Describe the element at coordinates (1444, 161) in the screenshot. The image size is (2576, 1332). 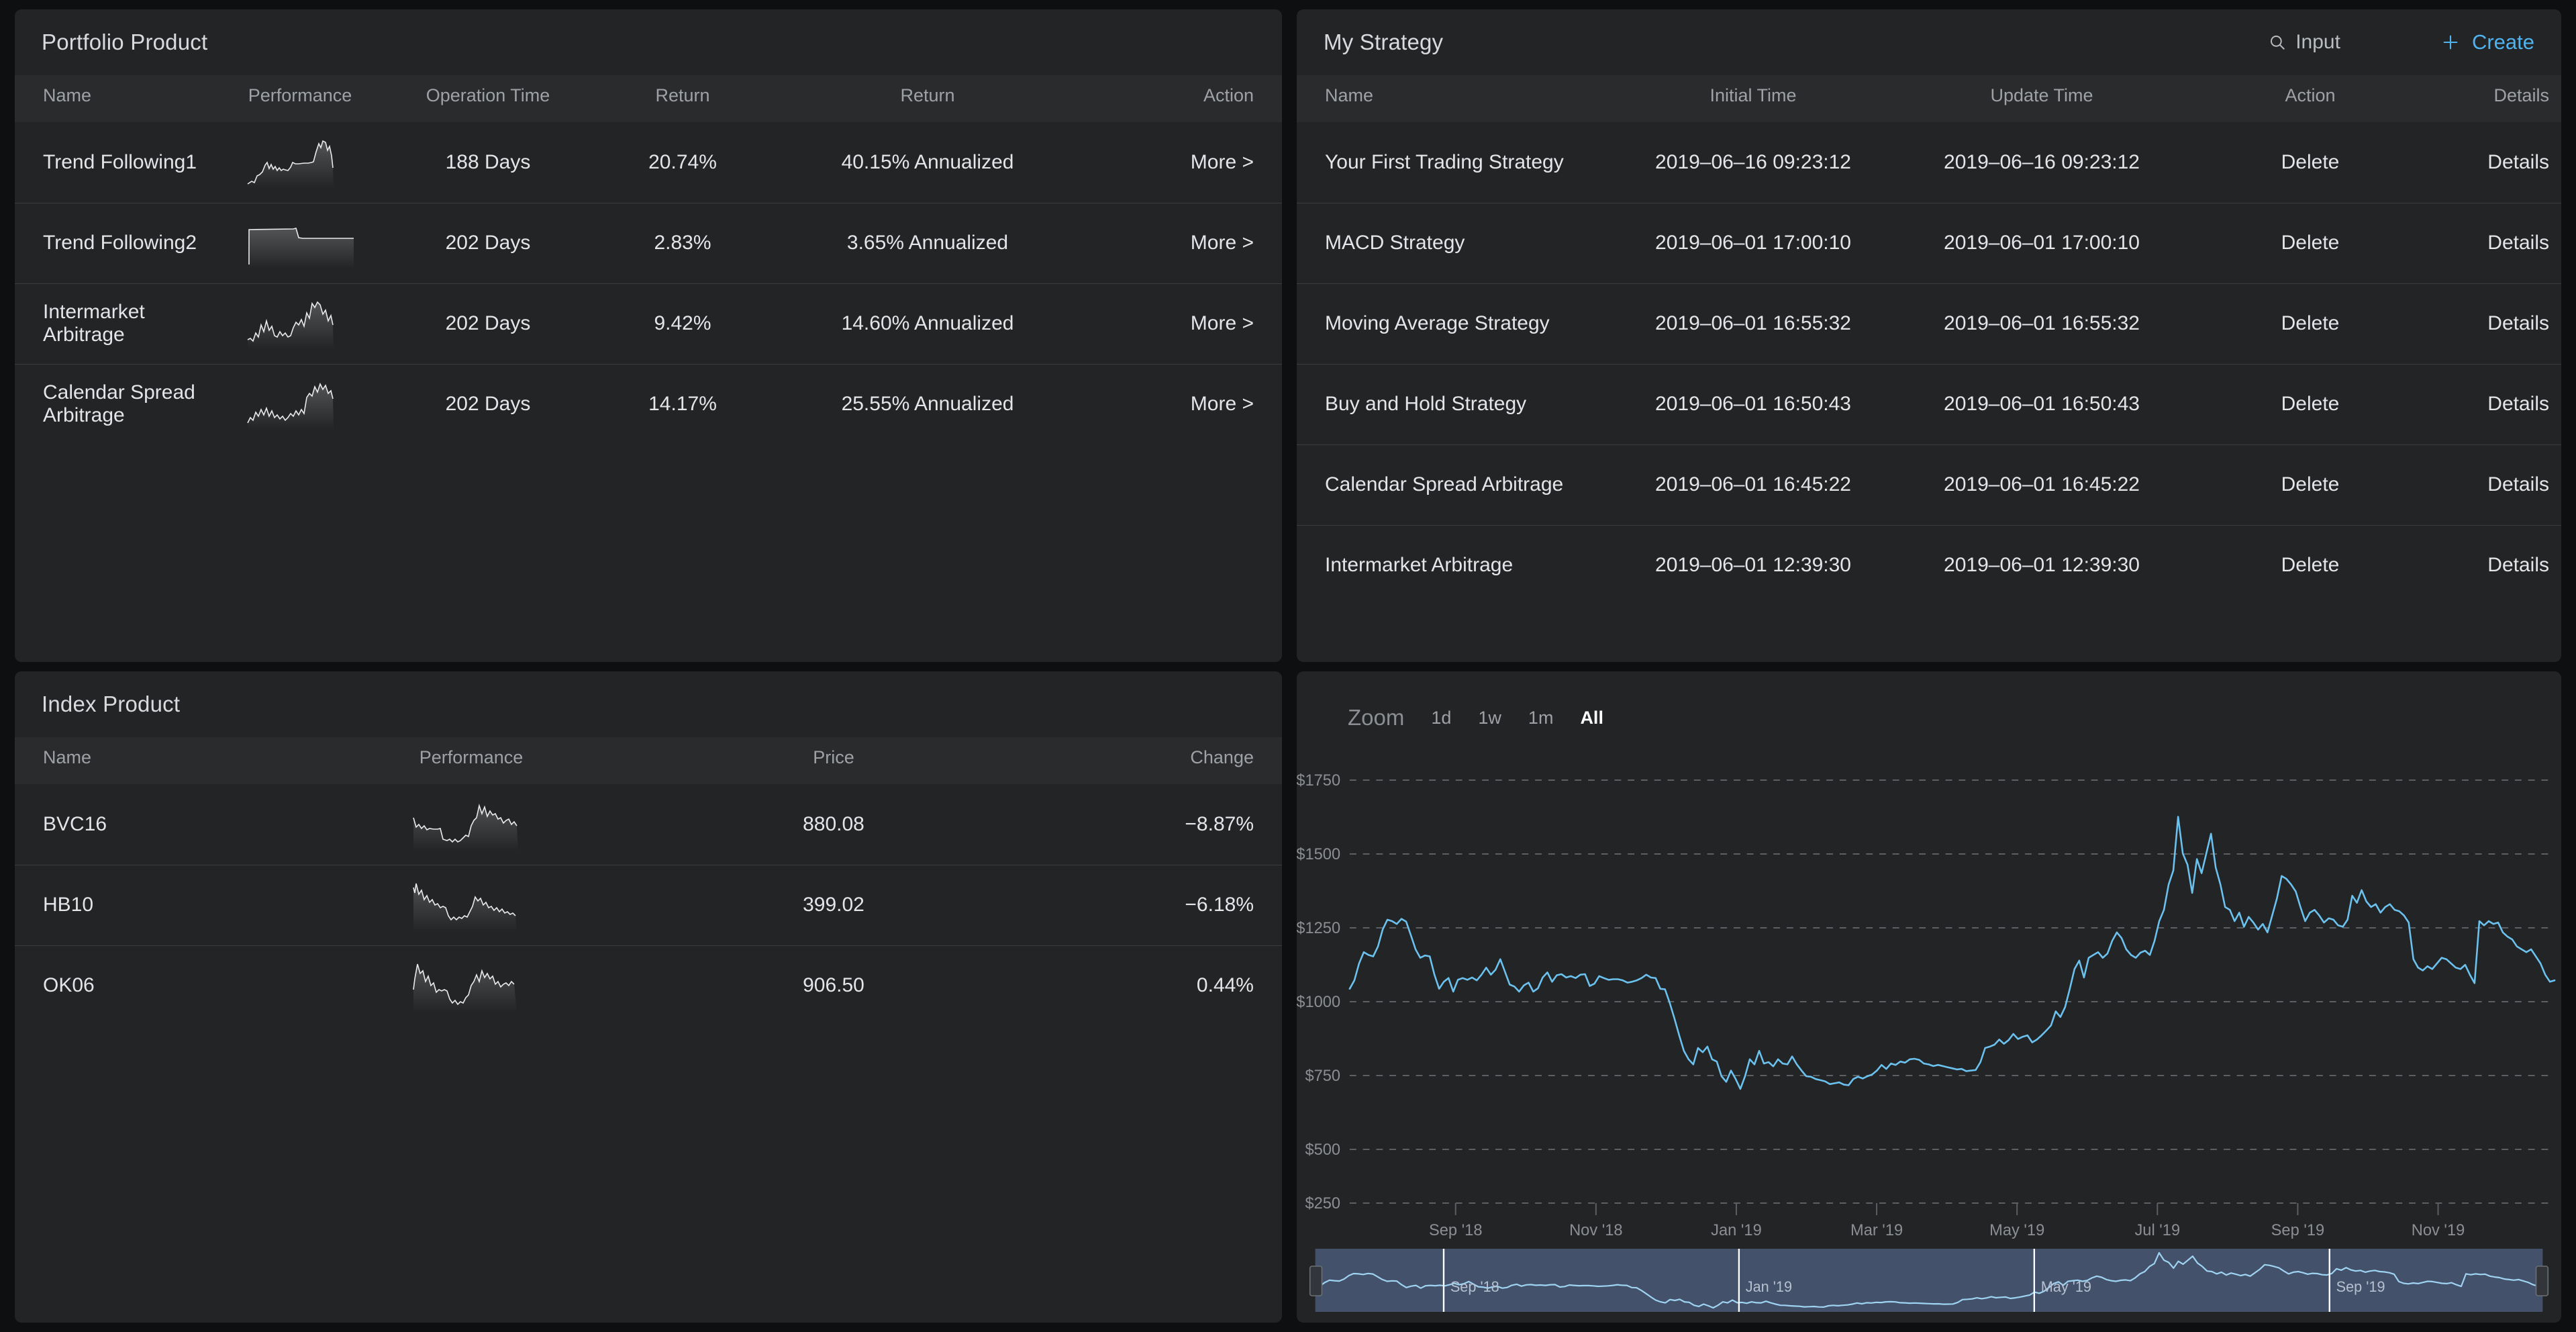
I see `strategy-name: Your First Trading Strategy` at that location.